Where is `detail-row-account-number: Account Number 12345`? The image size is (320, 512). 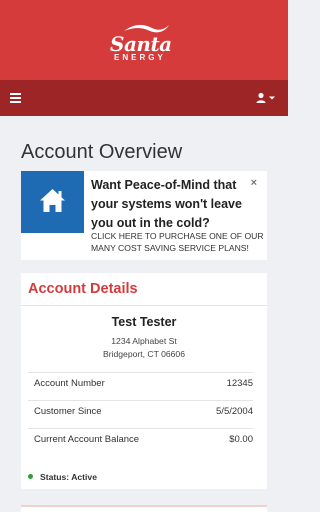
detail-row-account-number: Account Number 12345 is located at coordinates (140, 383).